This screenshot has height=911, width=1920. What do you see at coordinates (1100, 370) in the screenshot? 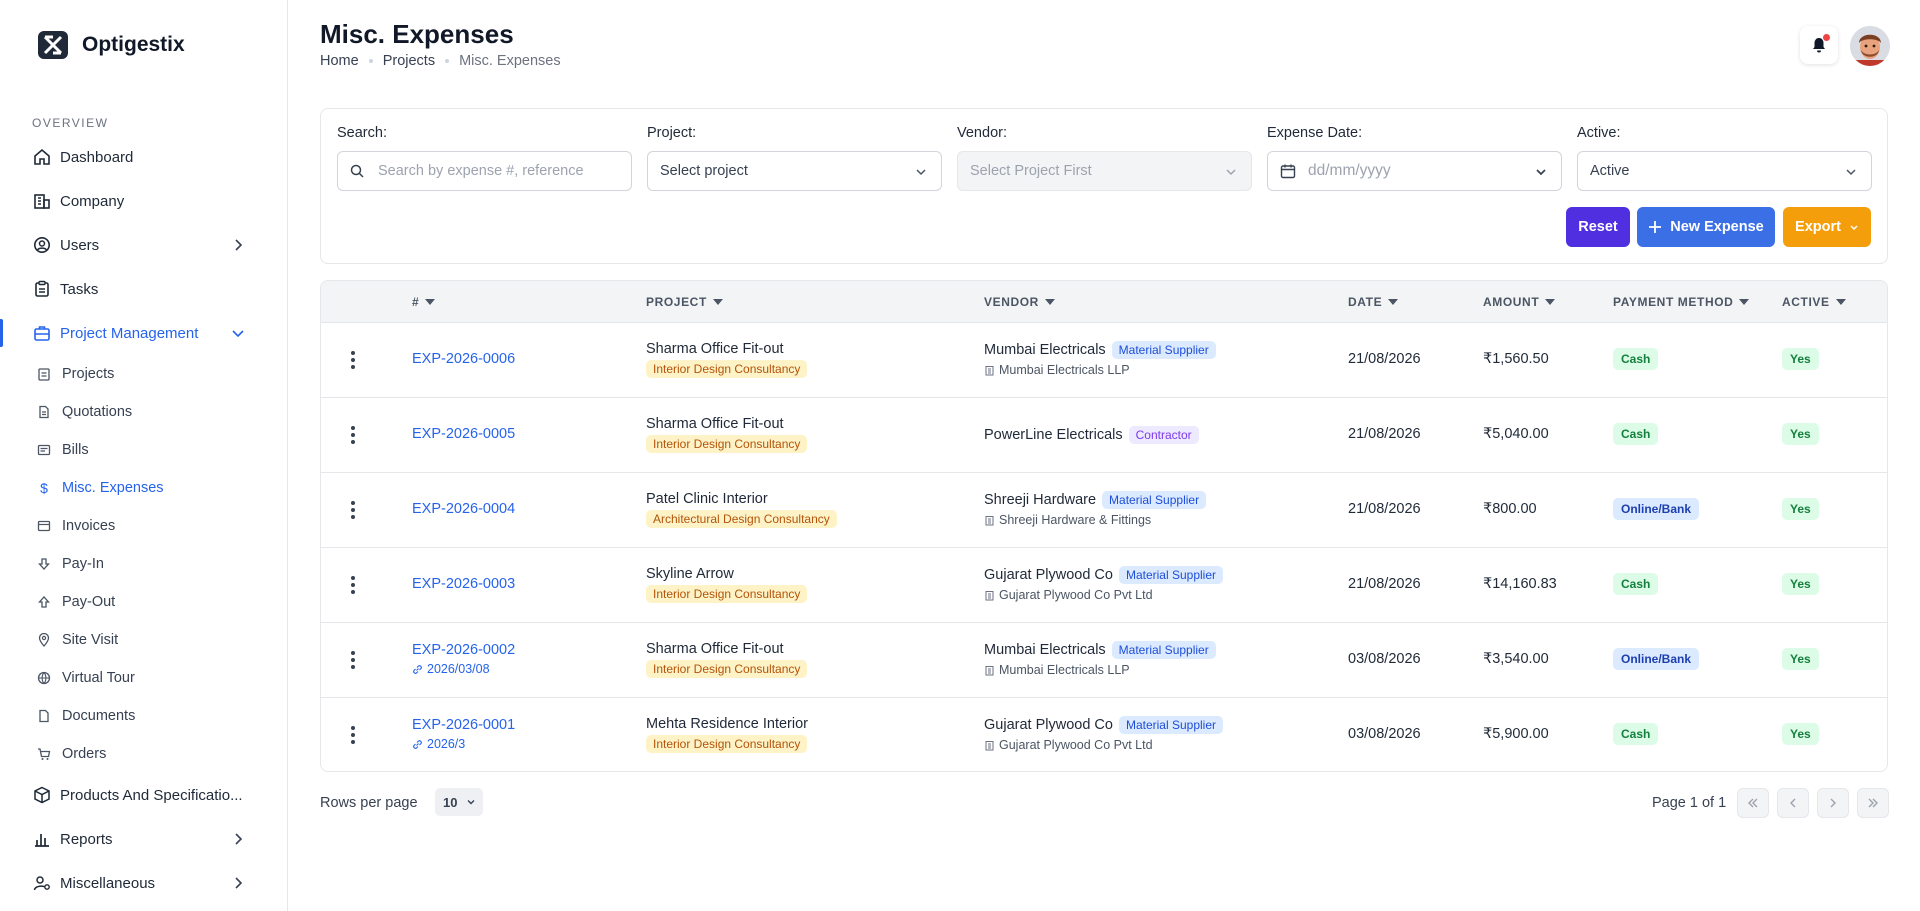
I see `vendor-legal-name: Mumbai Electricals LLP` at bounding box center [1100, 370].